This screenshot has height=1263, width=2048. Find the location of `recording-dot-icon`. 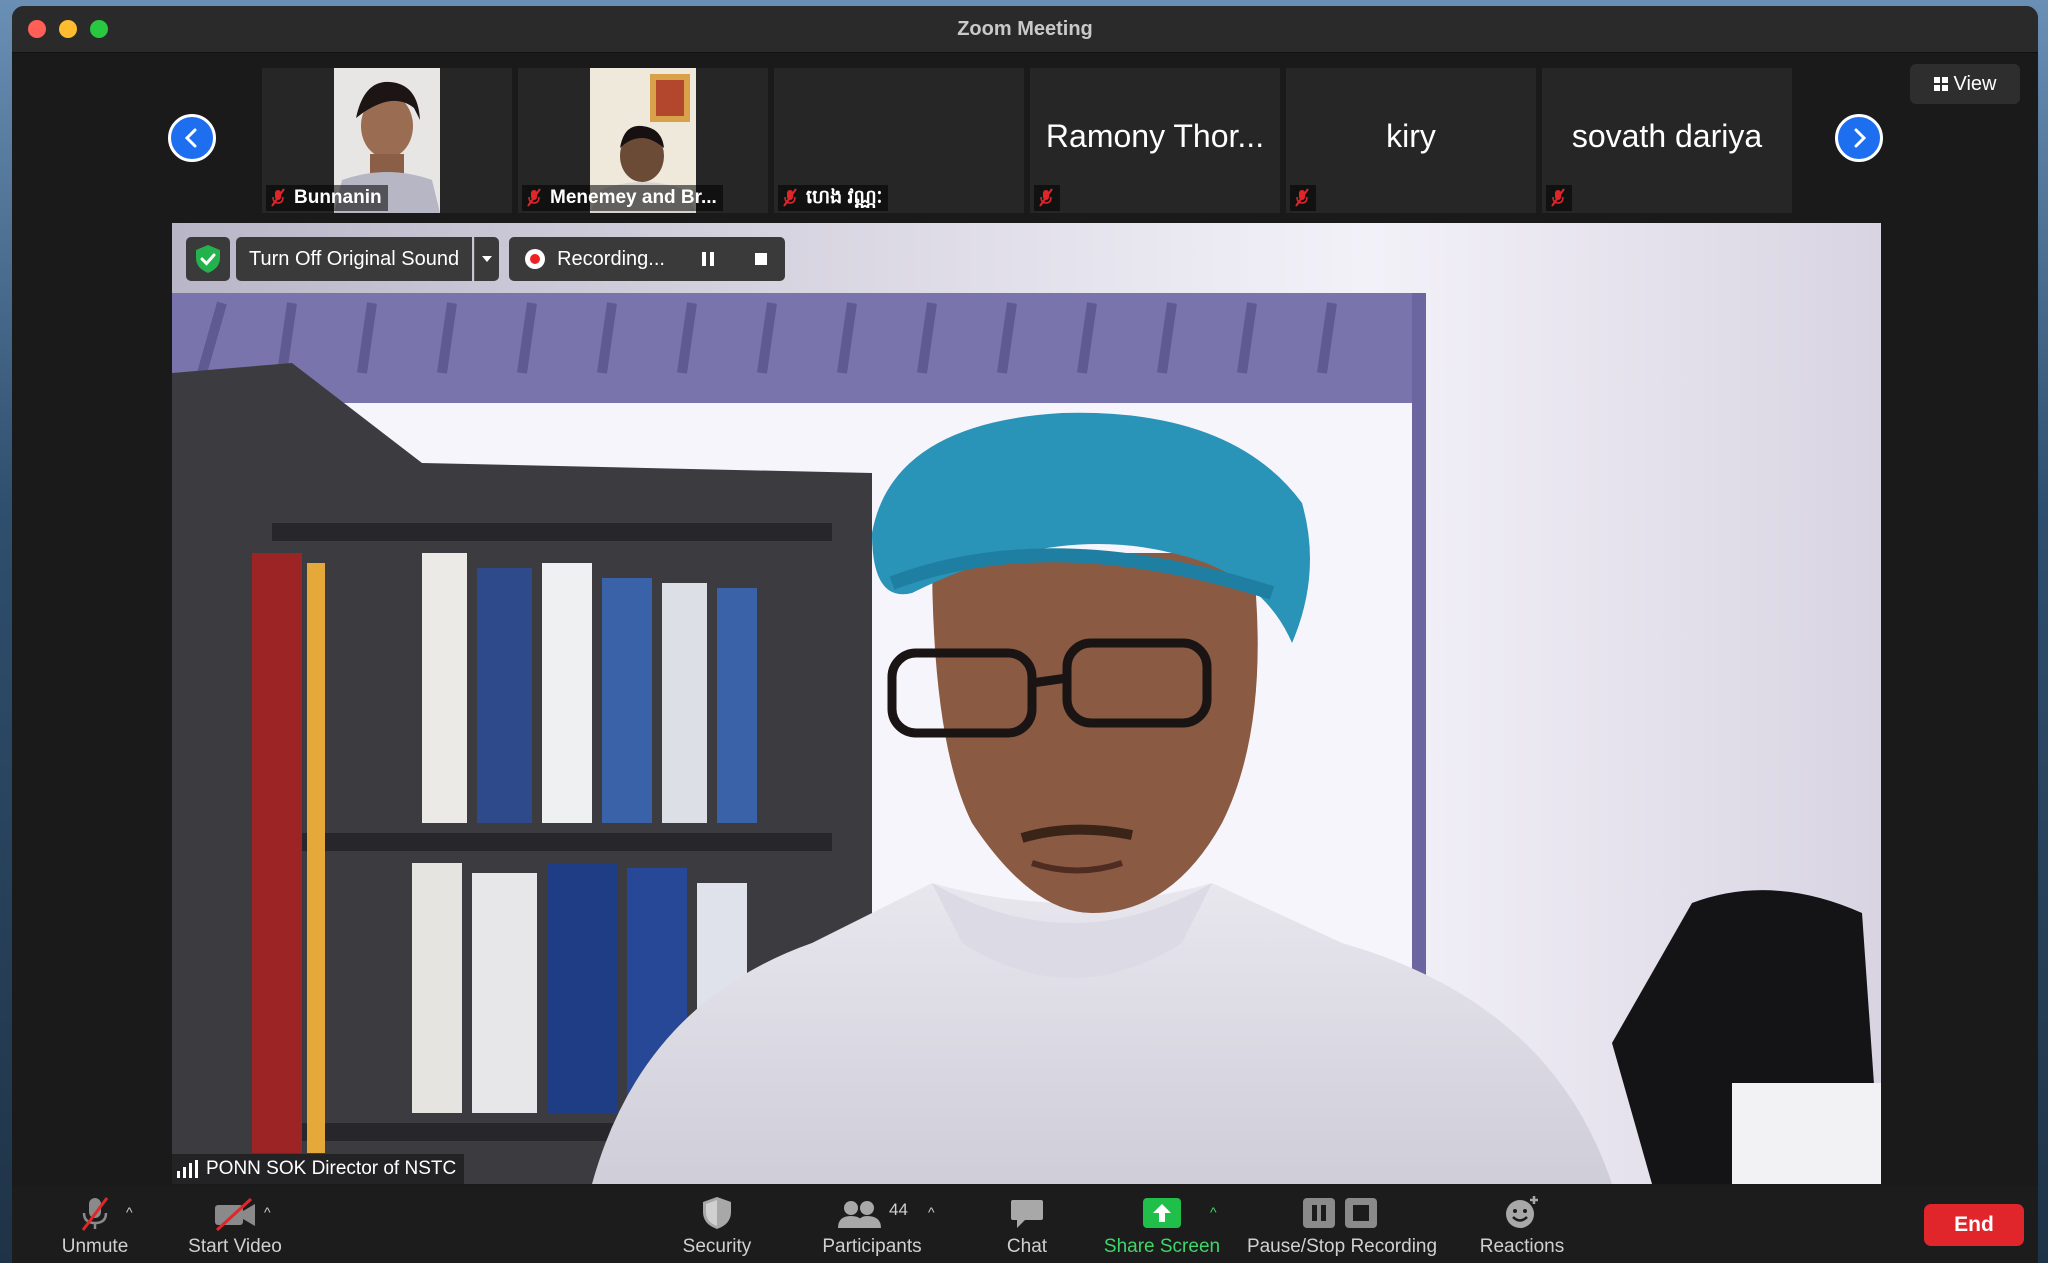

recording-dot-icon is located at coordinates (535, 259).